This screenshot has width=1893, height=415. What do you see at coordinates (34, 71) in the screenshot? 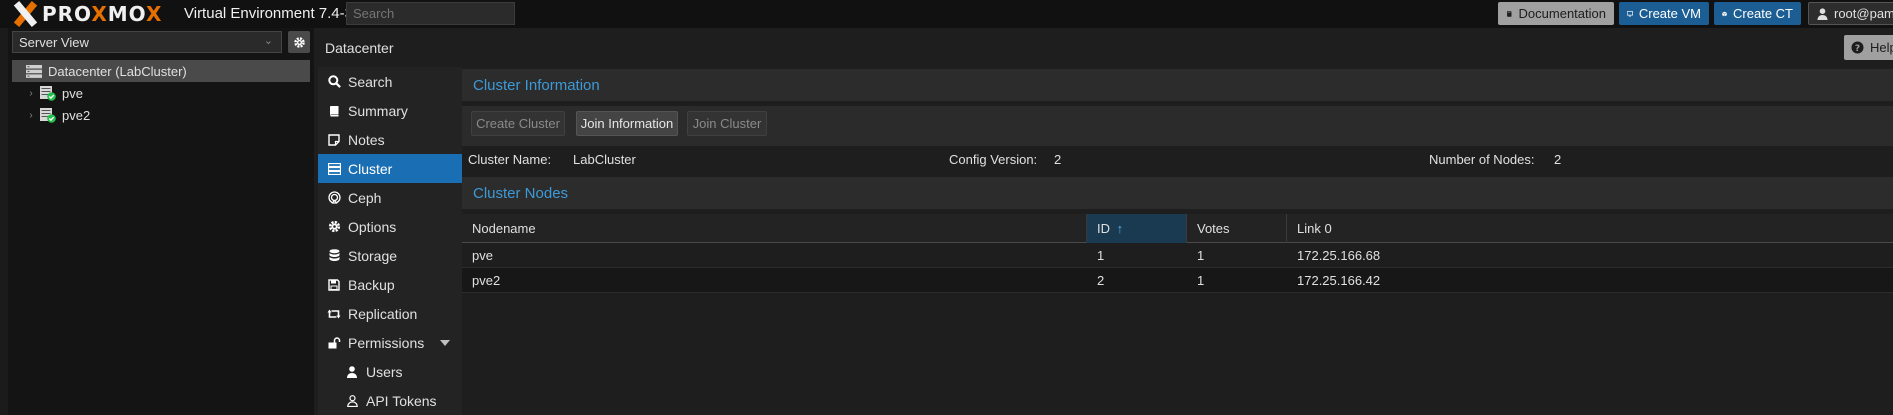
I see `datacenter-icon` at bounding box center [34, 71].